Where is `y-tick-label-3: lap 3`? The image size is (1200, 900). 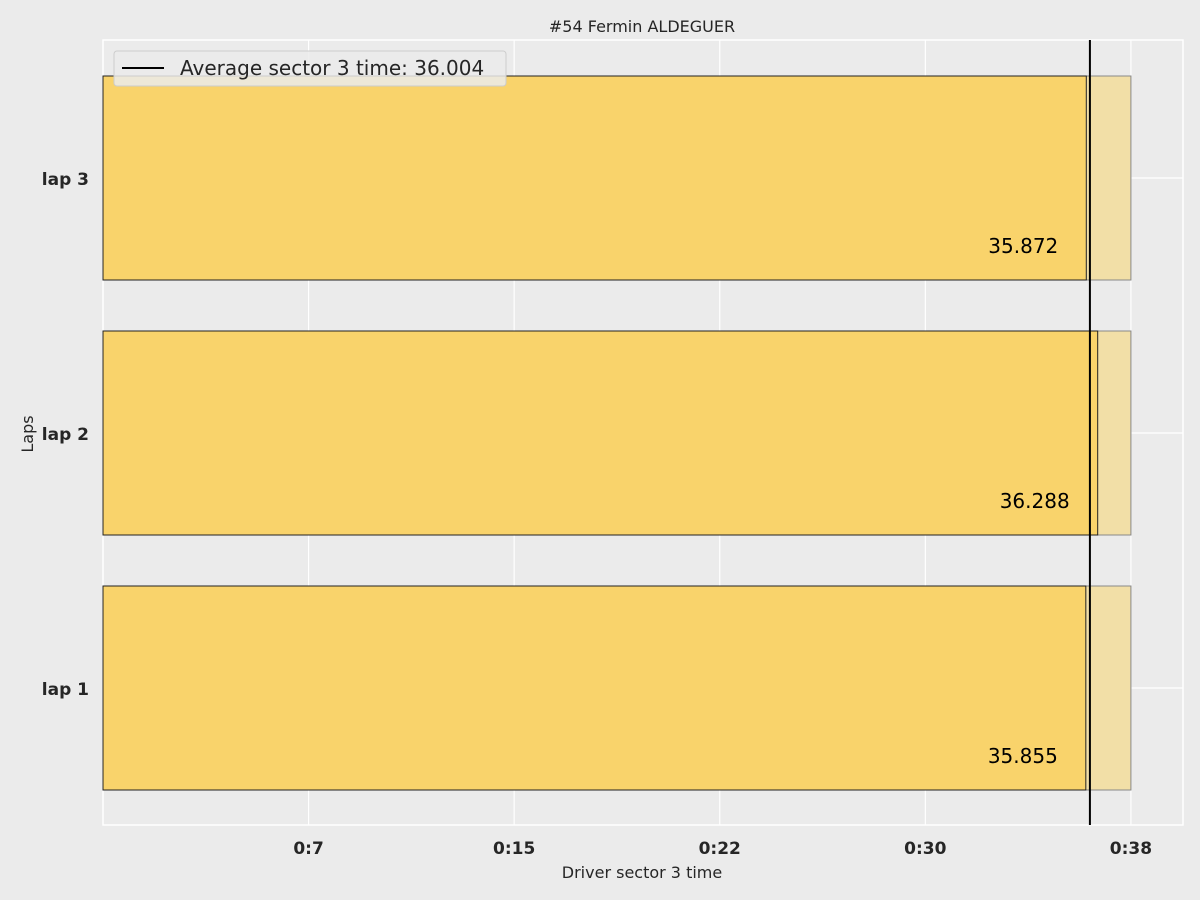 y-tick-label-3: lap 3 is located at coordinates (65, 180).